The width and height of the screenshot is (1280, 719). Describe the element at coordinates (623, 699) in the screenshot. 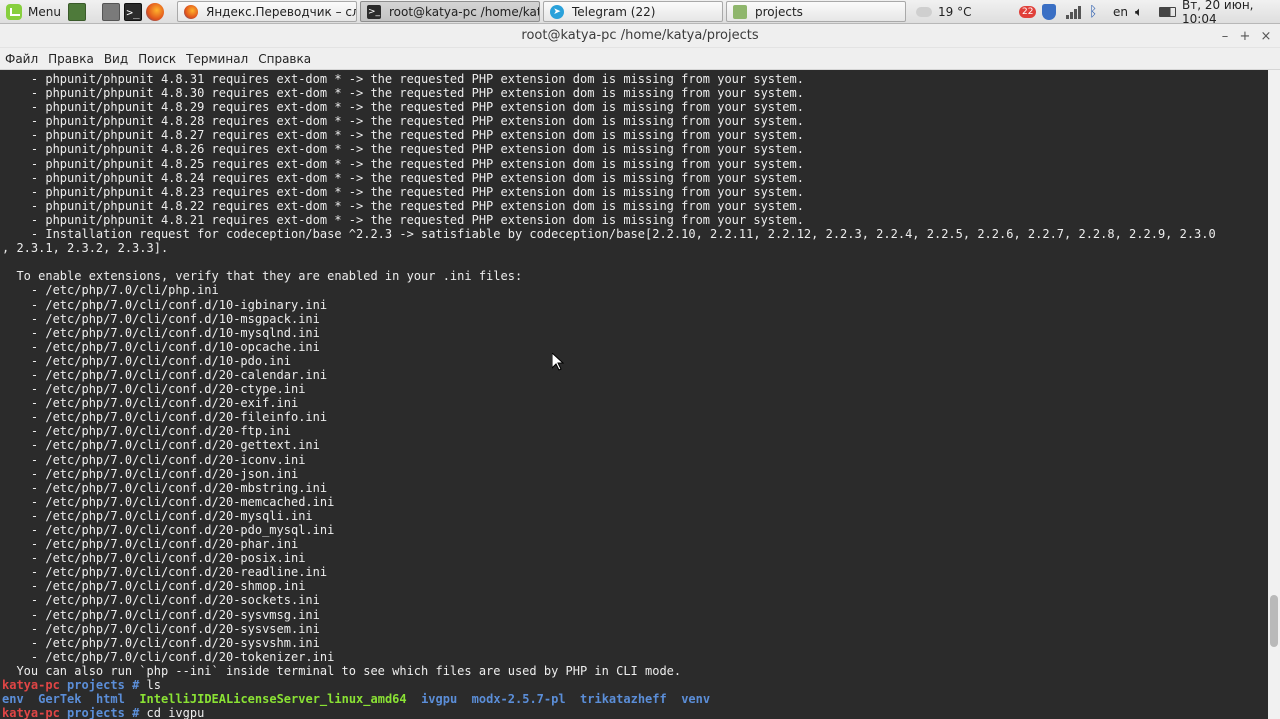

I see `ls-entry: trikatazheff` at that location.